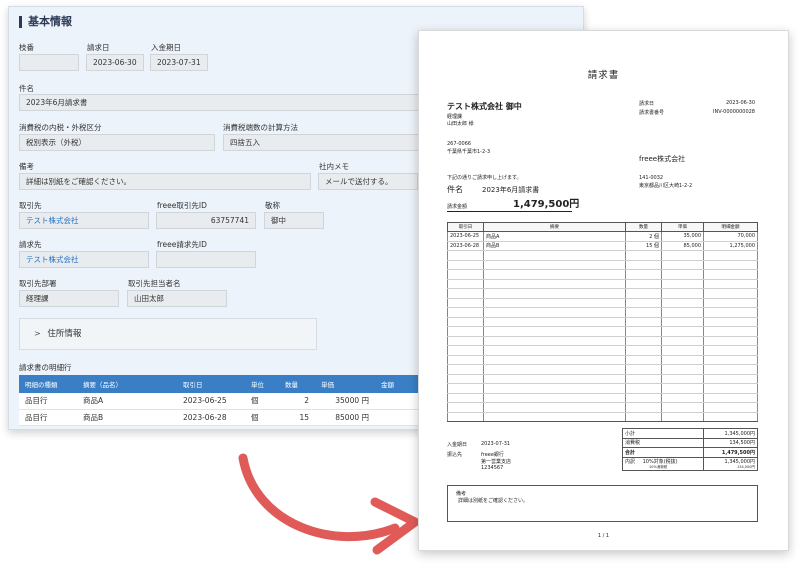 Image resolution: width=800 pixels, height=570 pixels. Describe the element at coordinates (682, 236) in the screenshot. I see `detail-price: 35,000` at that location.